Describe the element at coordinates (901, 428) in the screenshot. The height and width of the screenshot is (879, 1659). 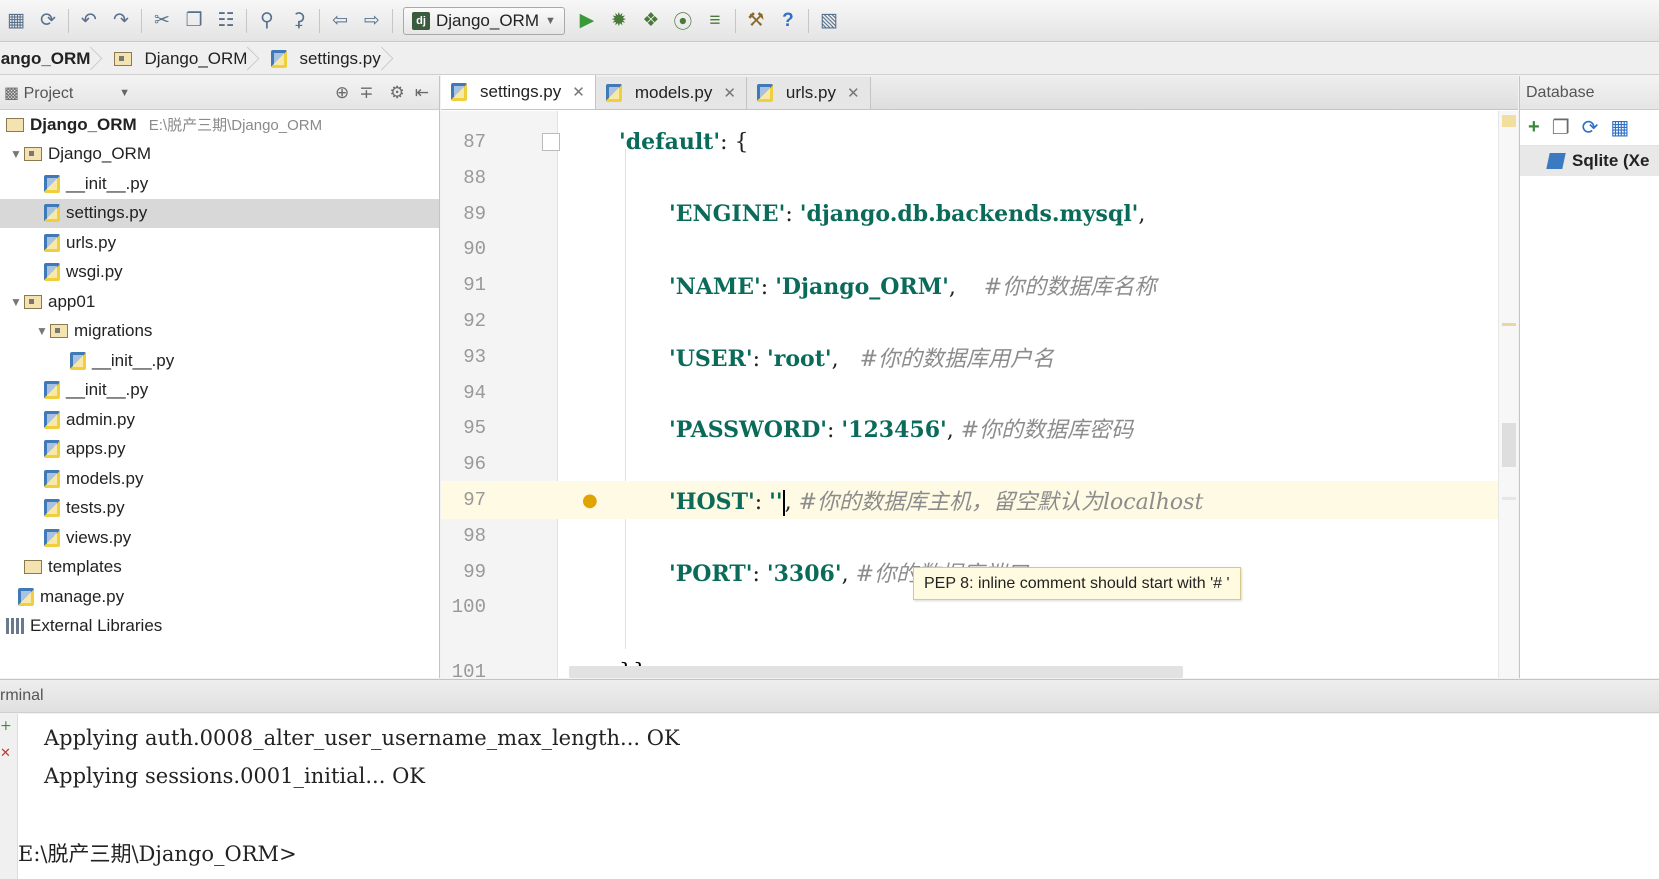
I see `code-text: 'PASSWORD': '123456', #你的数据库密码` at that location.